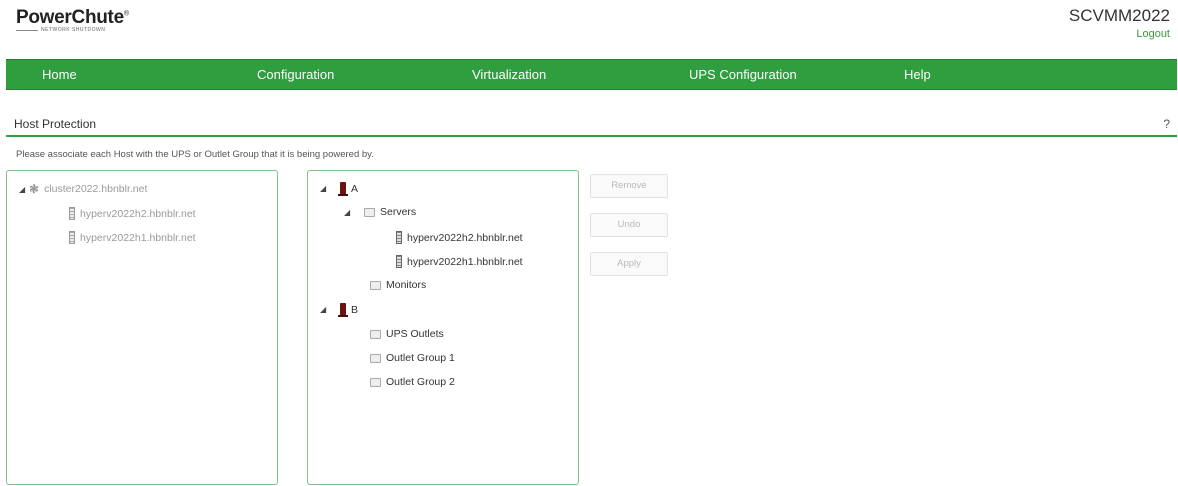 This screenshot has height=486, width=1178. I want to click on nav-help: Help, so click(917, 74).